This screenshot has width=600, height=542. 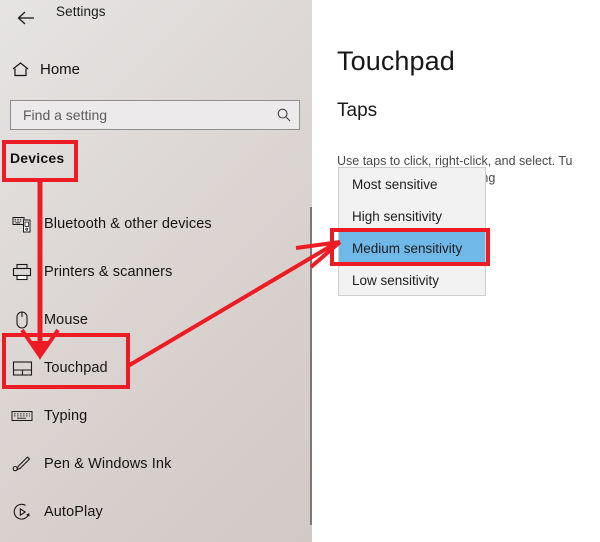 What do you see at coordinates (66, 361) in the screenshot?
I see `touchpad-highlight-box` at bounding box center [66, 361].